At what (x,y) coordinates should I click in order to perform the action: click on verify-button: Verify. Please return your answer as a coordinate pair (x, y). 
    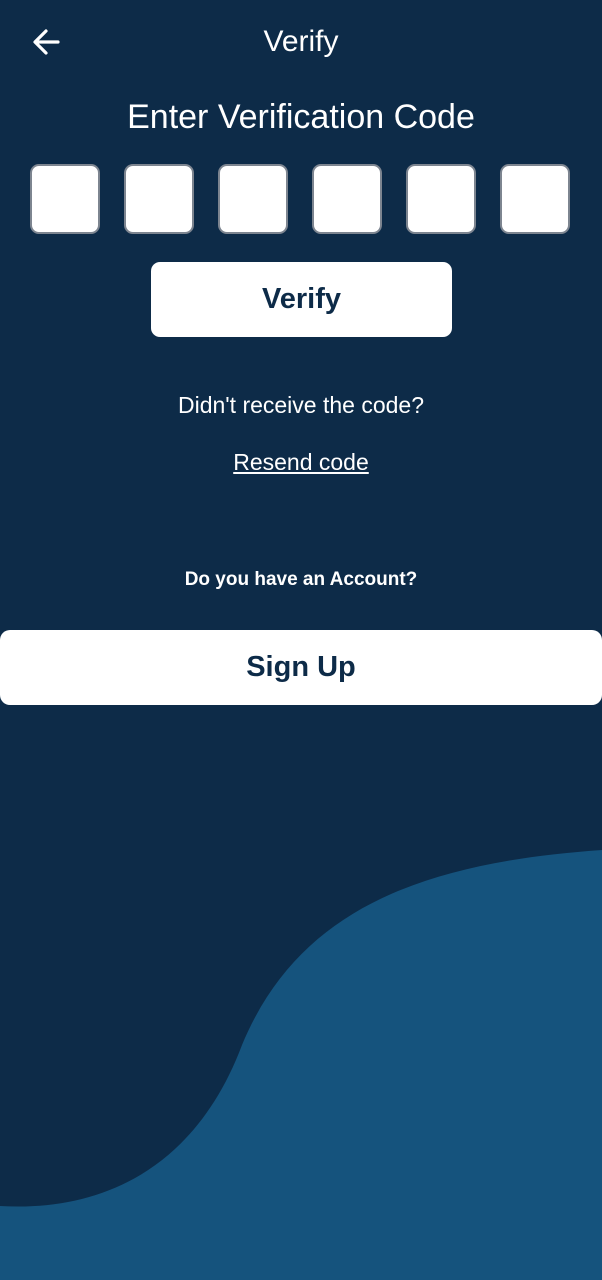
    Looking at the image, I should click on (301, 299).